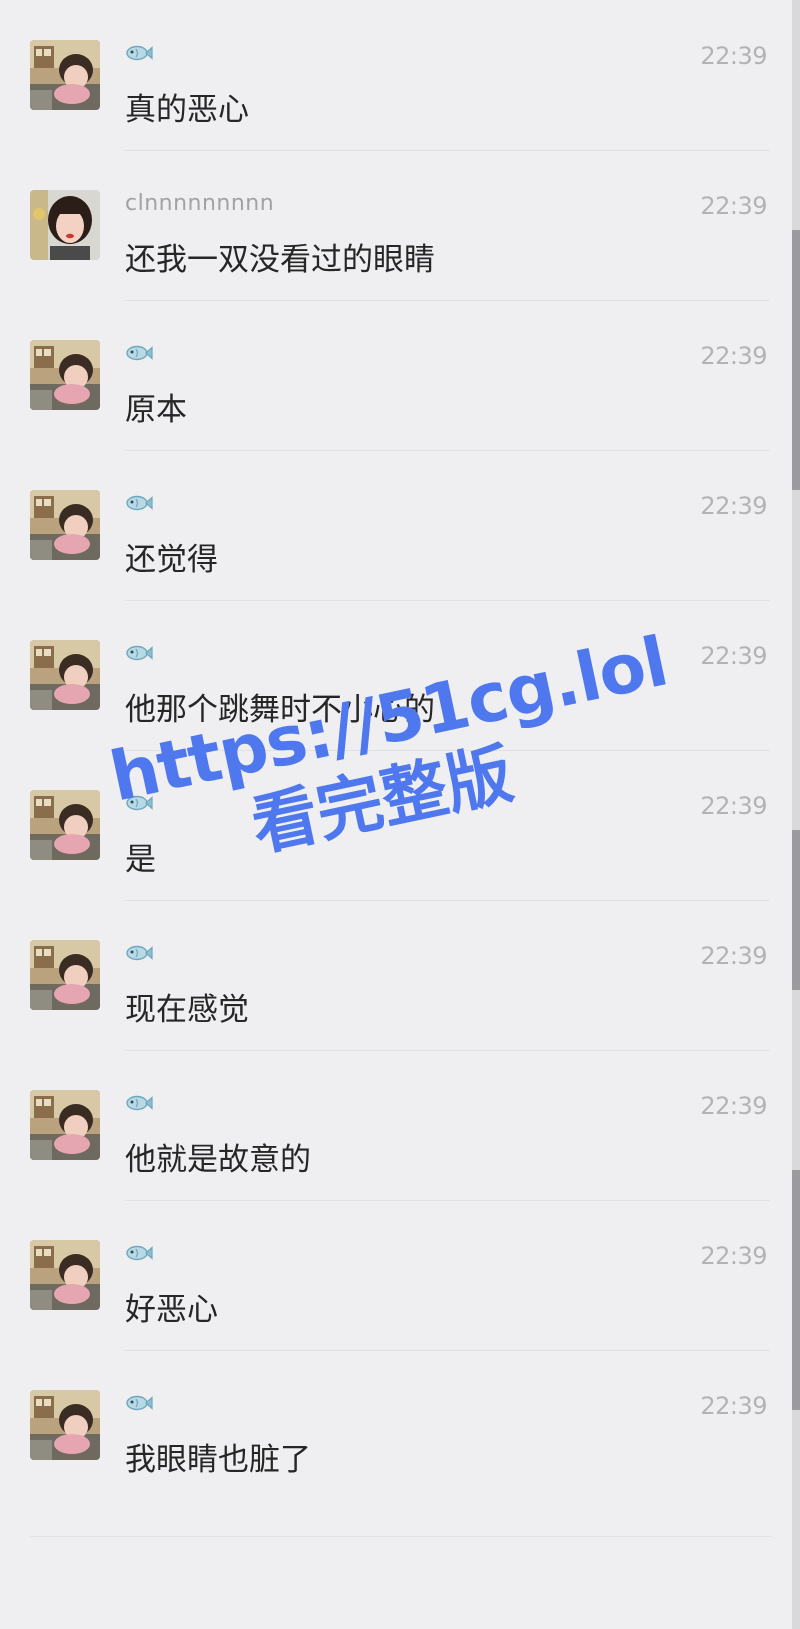 This screenshot has width=800, height=1629. Describe the element at coordinates (156, 410) in the screenshot. I see `message-text: 原本` at that location.